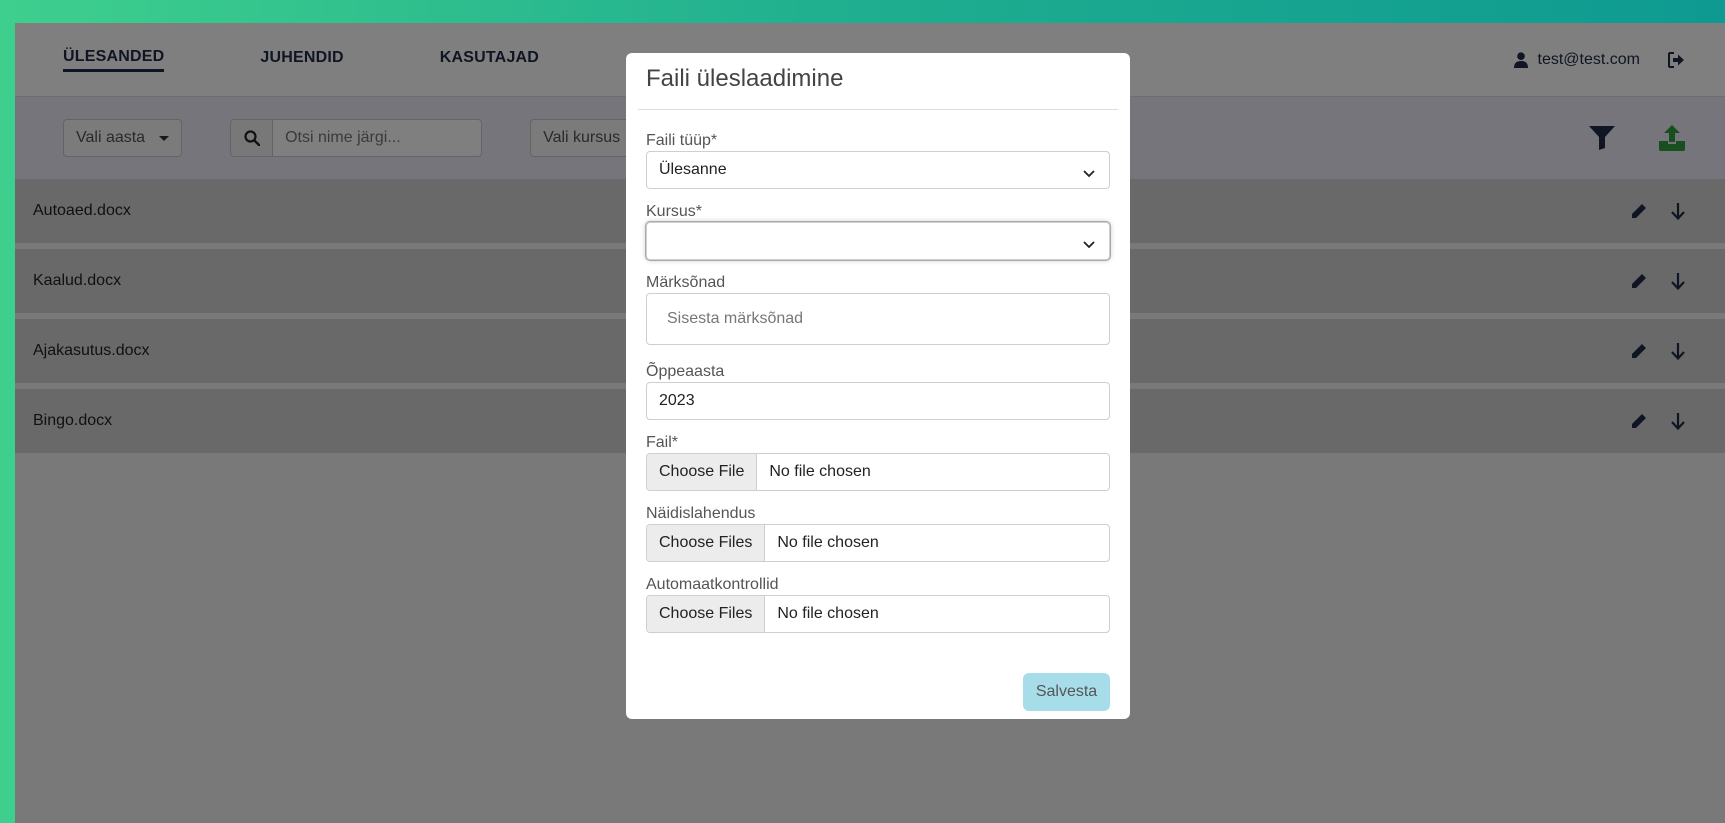 This screenshot has width=1725, height=823. Describe the element at coordinates (73, 420) in the screenshot. I see `file-name: Bingo.docx` at that location.